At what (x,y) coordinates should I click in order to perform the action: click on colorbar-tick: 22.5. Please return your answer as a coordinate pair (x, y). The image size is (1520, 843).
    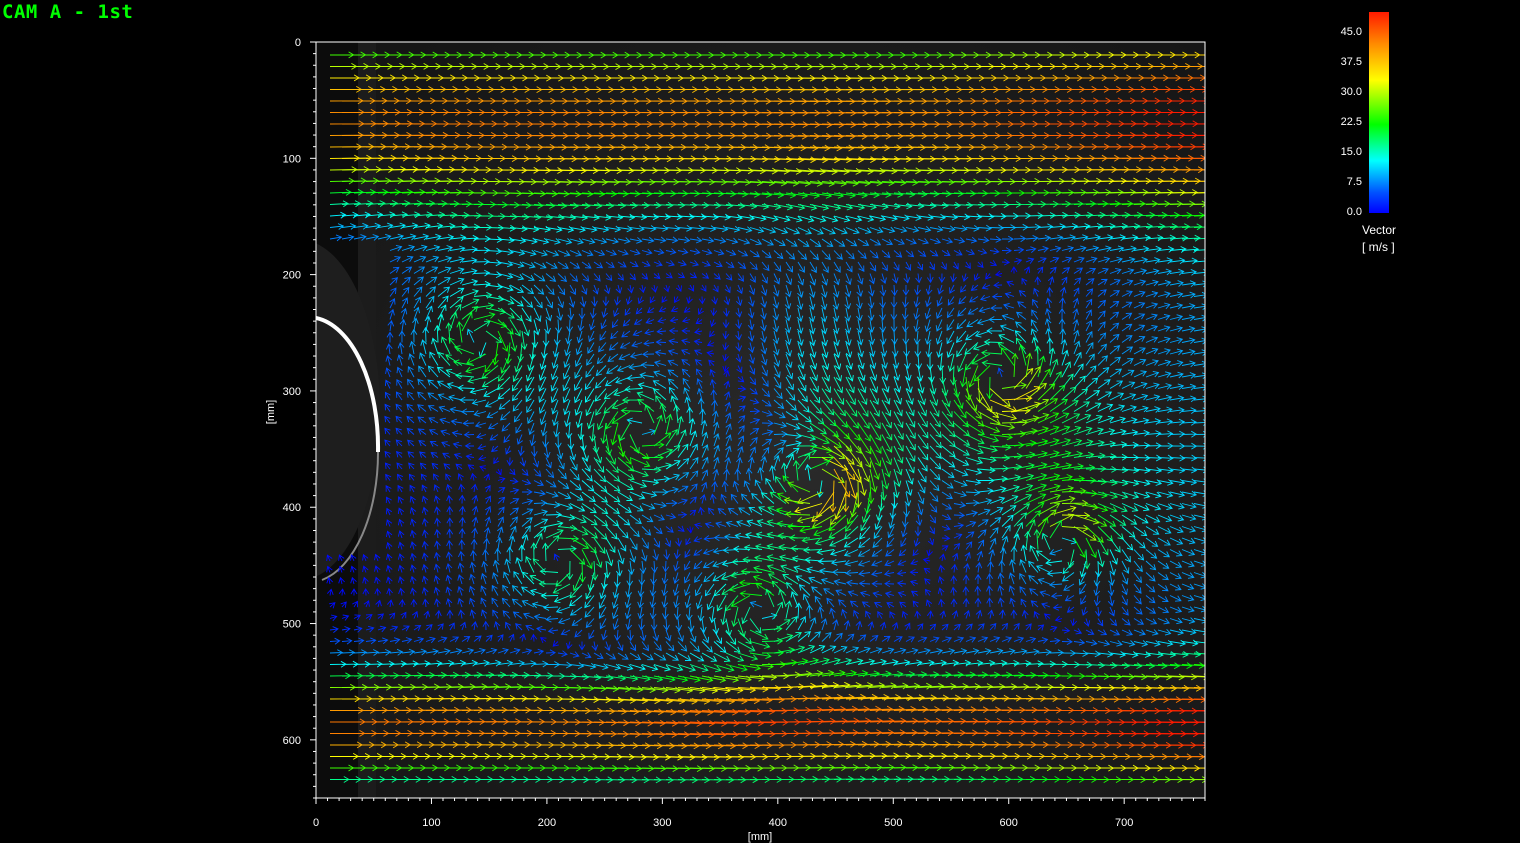
    Looking at the image, I should click on (1351, 122).